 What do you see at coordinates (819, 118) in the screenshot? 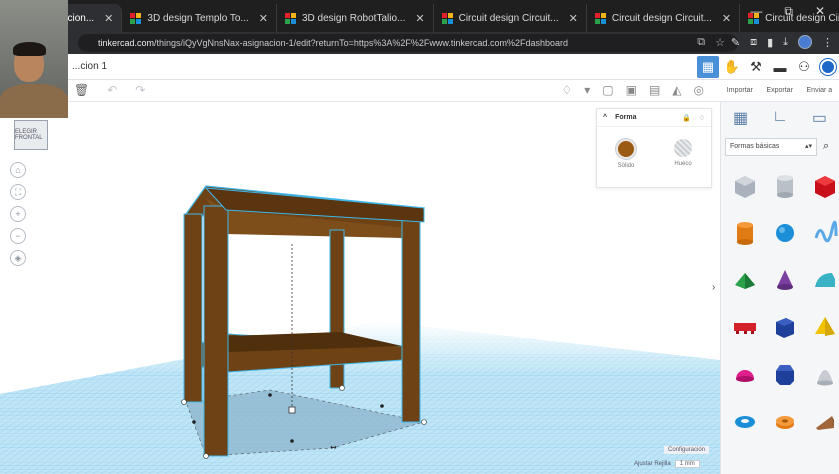
I see `notes-icon: ▭` at bounding box center [819, 118].